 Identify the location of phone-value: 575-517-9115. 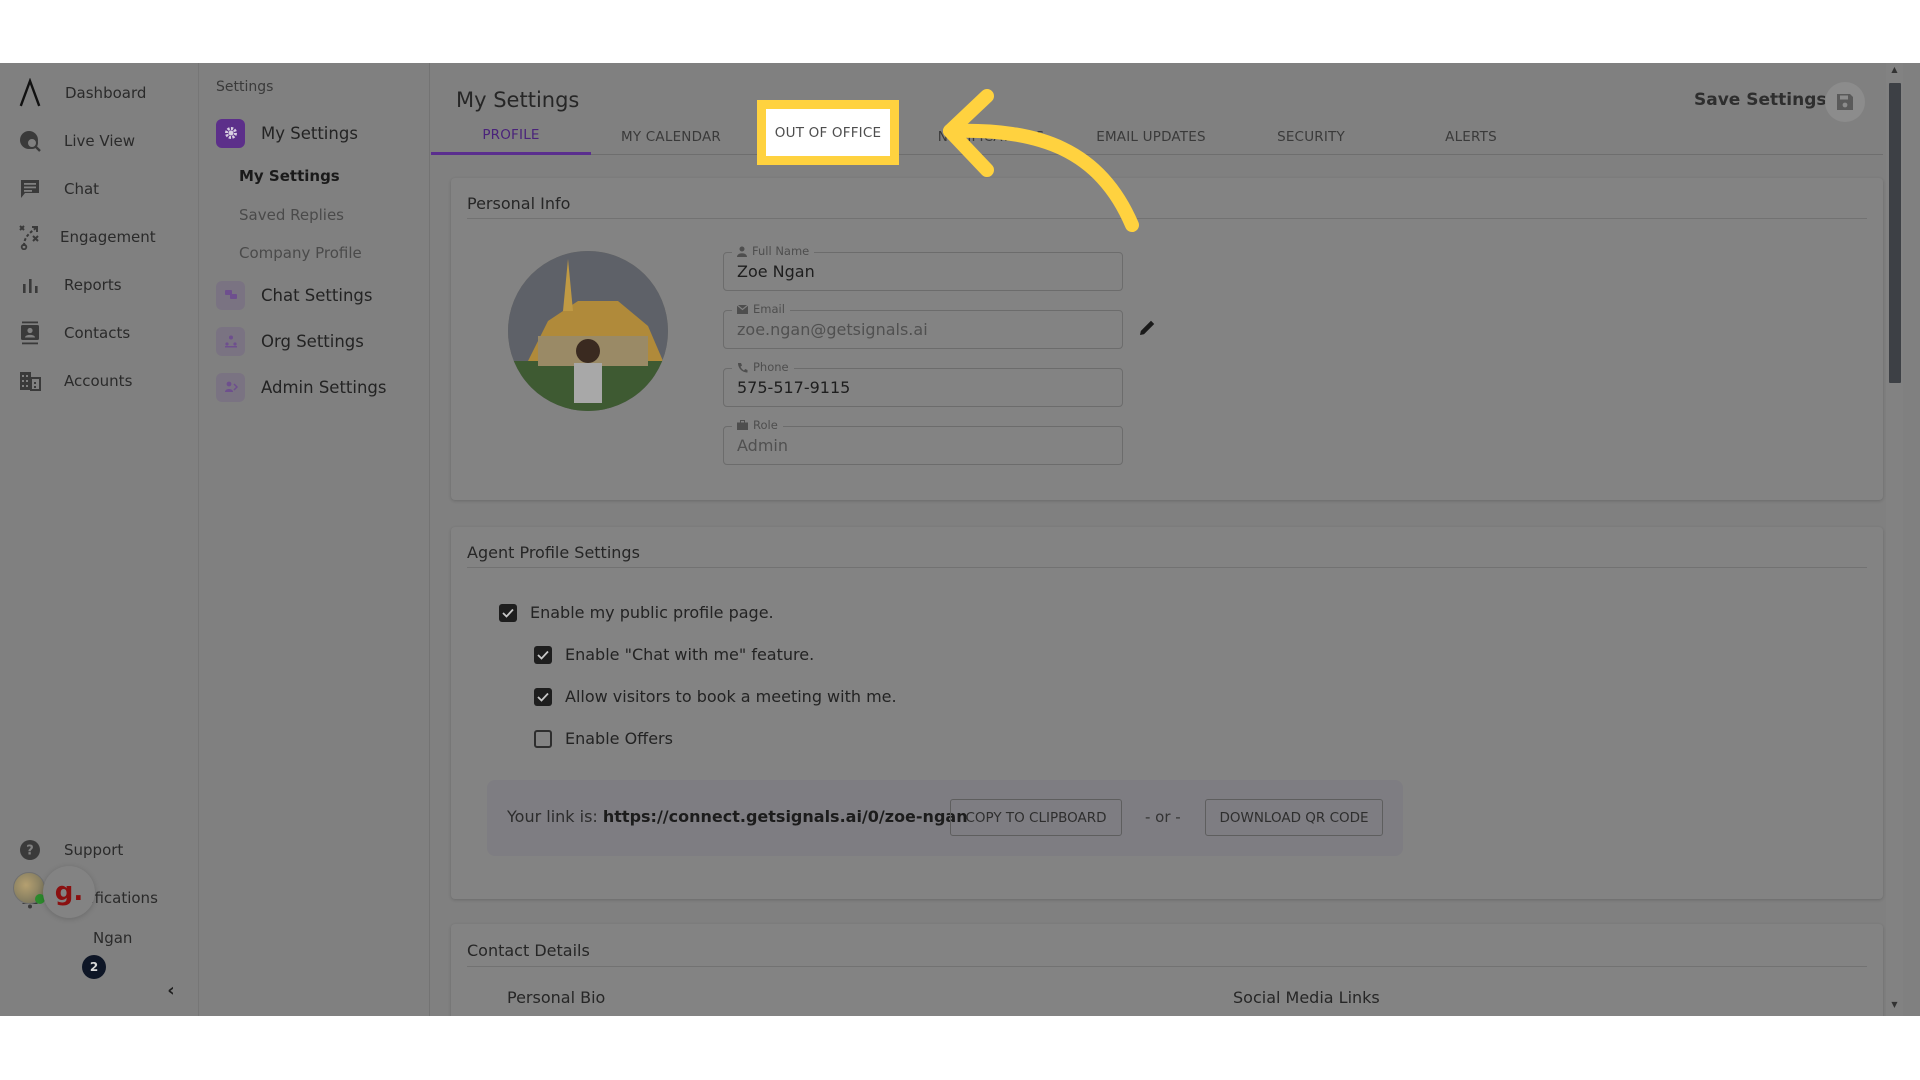
(794, 387).